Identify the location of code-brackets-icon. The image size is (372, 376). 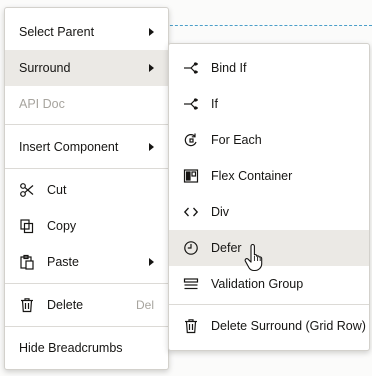
(191, 212).